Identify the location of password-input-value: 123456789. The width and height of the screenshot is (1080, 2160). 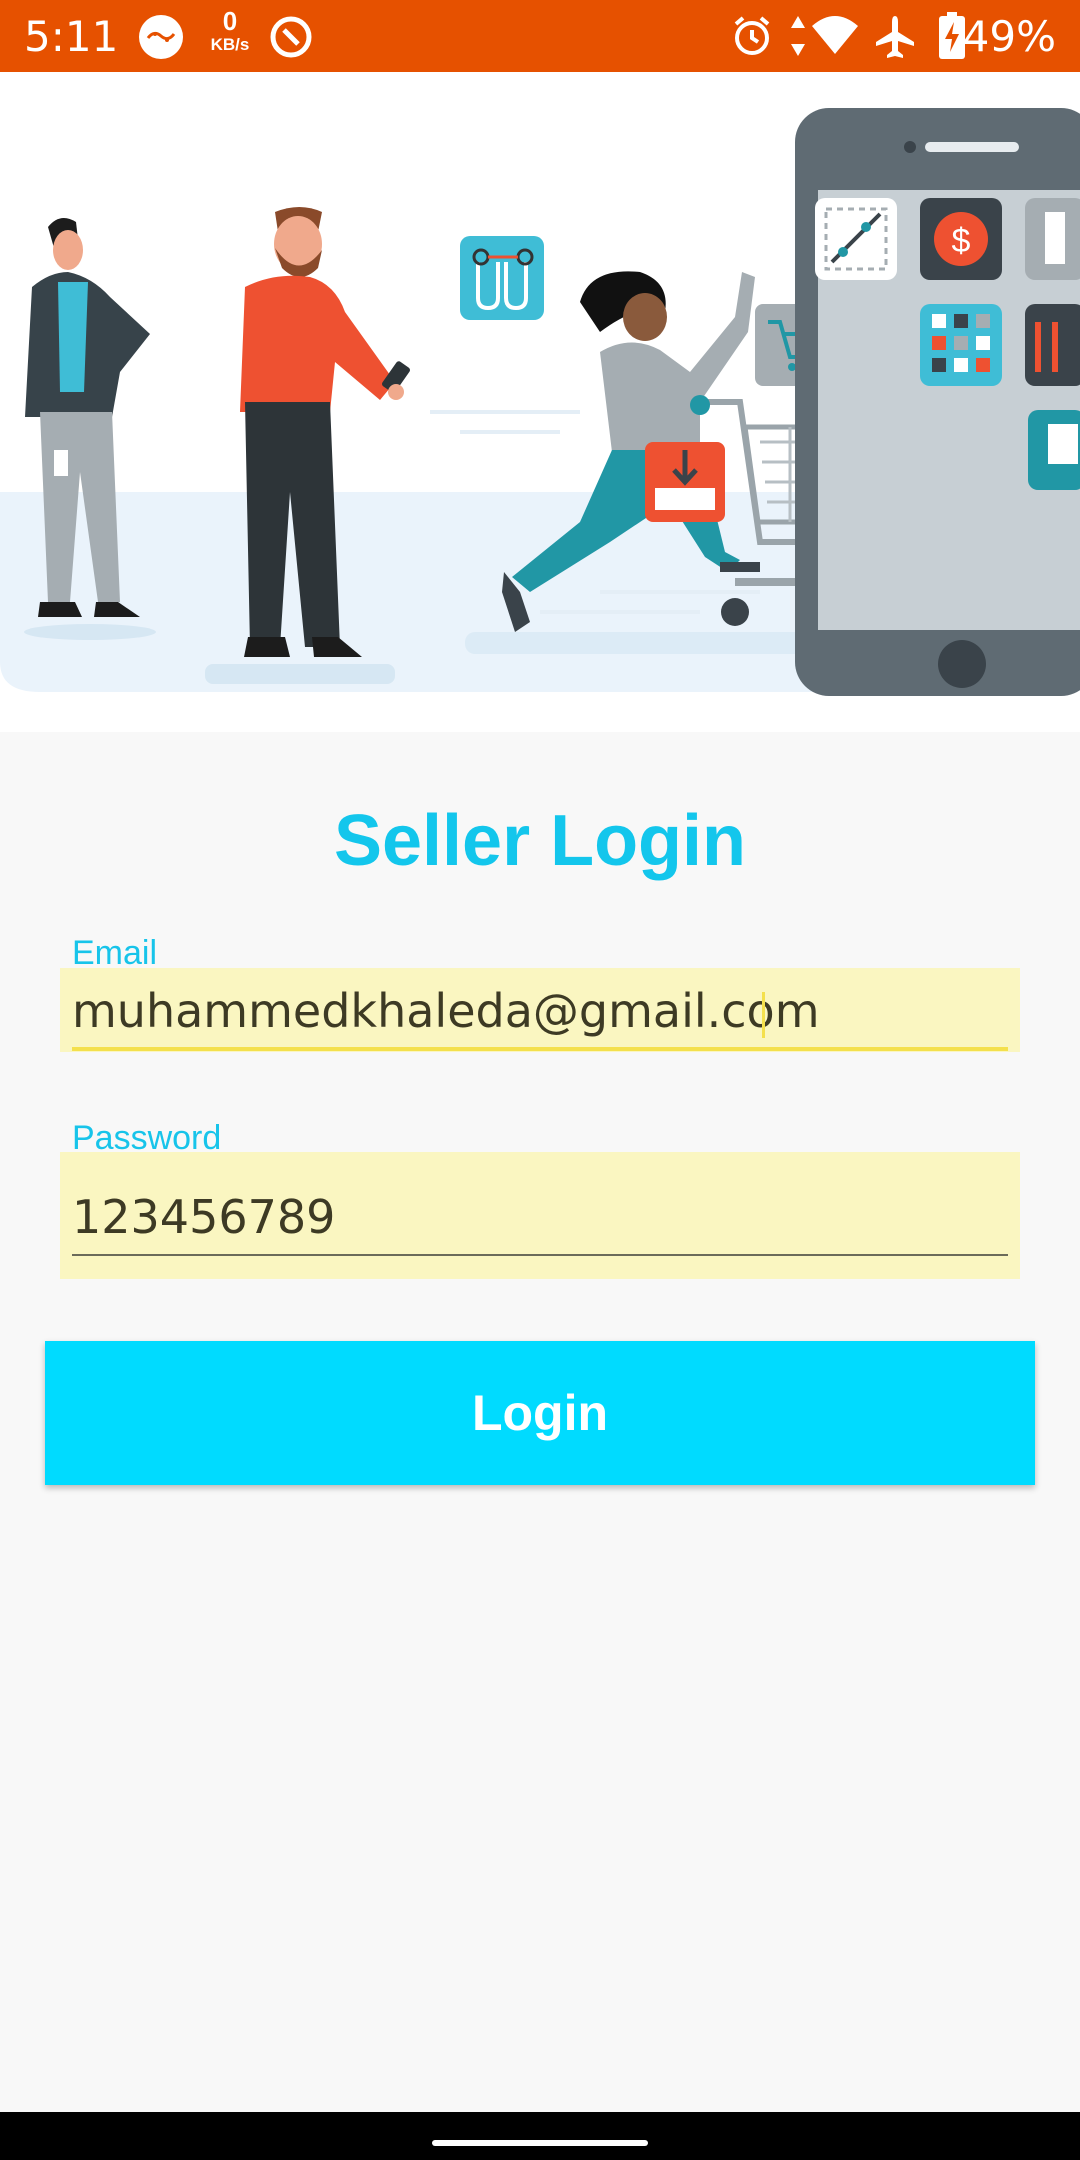
(203, 1217).